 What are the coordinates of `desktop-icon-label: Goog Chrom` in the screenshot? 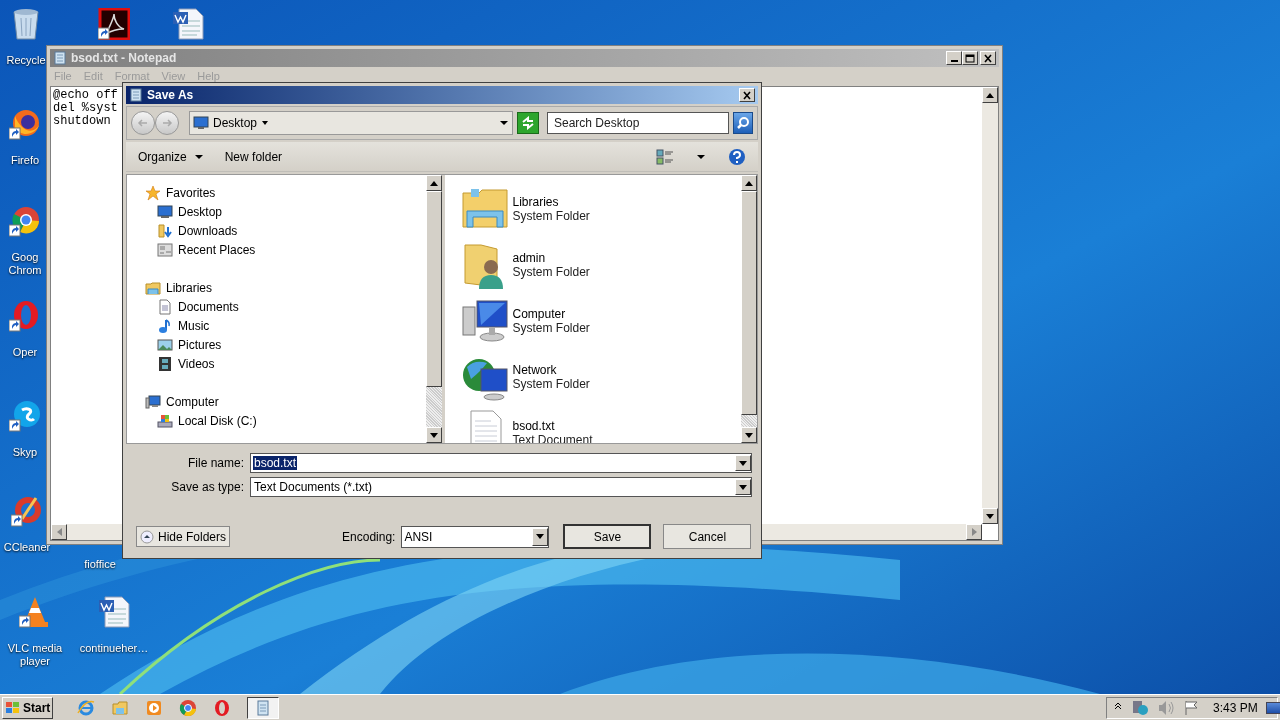 It's located at (25, 264).